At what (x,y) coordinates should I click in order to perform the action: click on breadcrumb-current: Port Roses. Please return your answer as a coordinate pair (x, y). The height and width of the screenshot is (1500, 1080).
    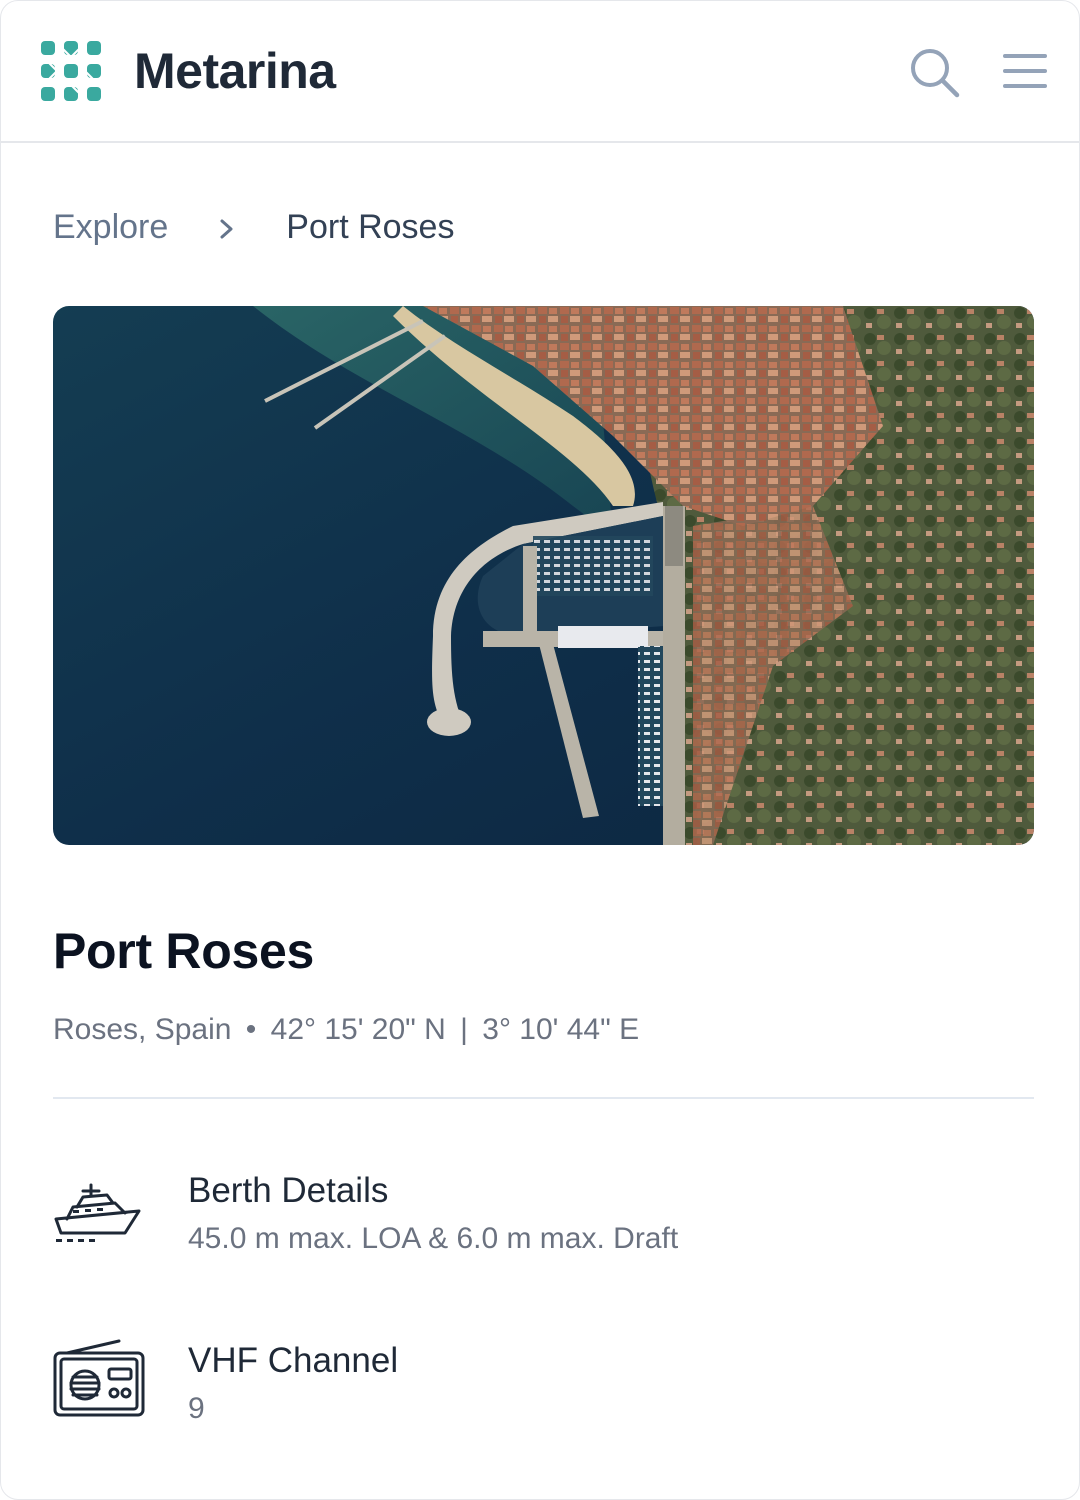
    Looking at the image, I should click on (370, 226).